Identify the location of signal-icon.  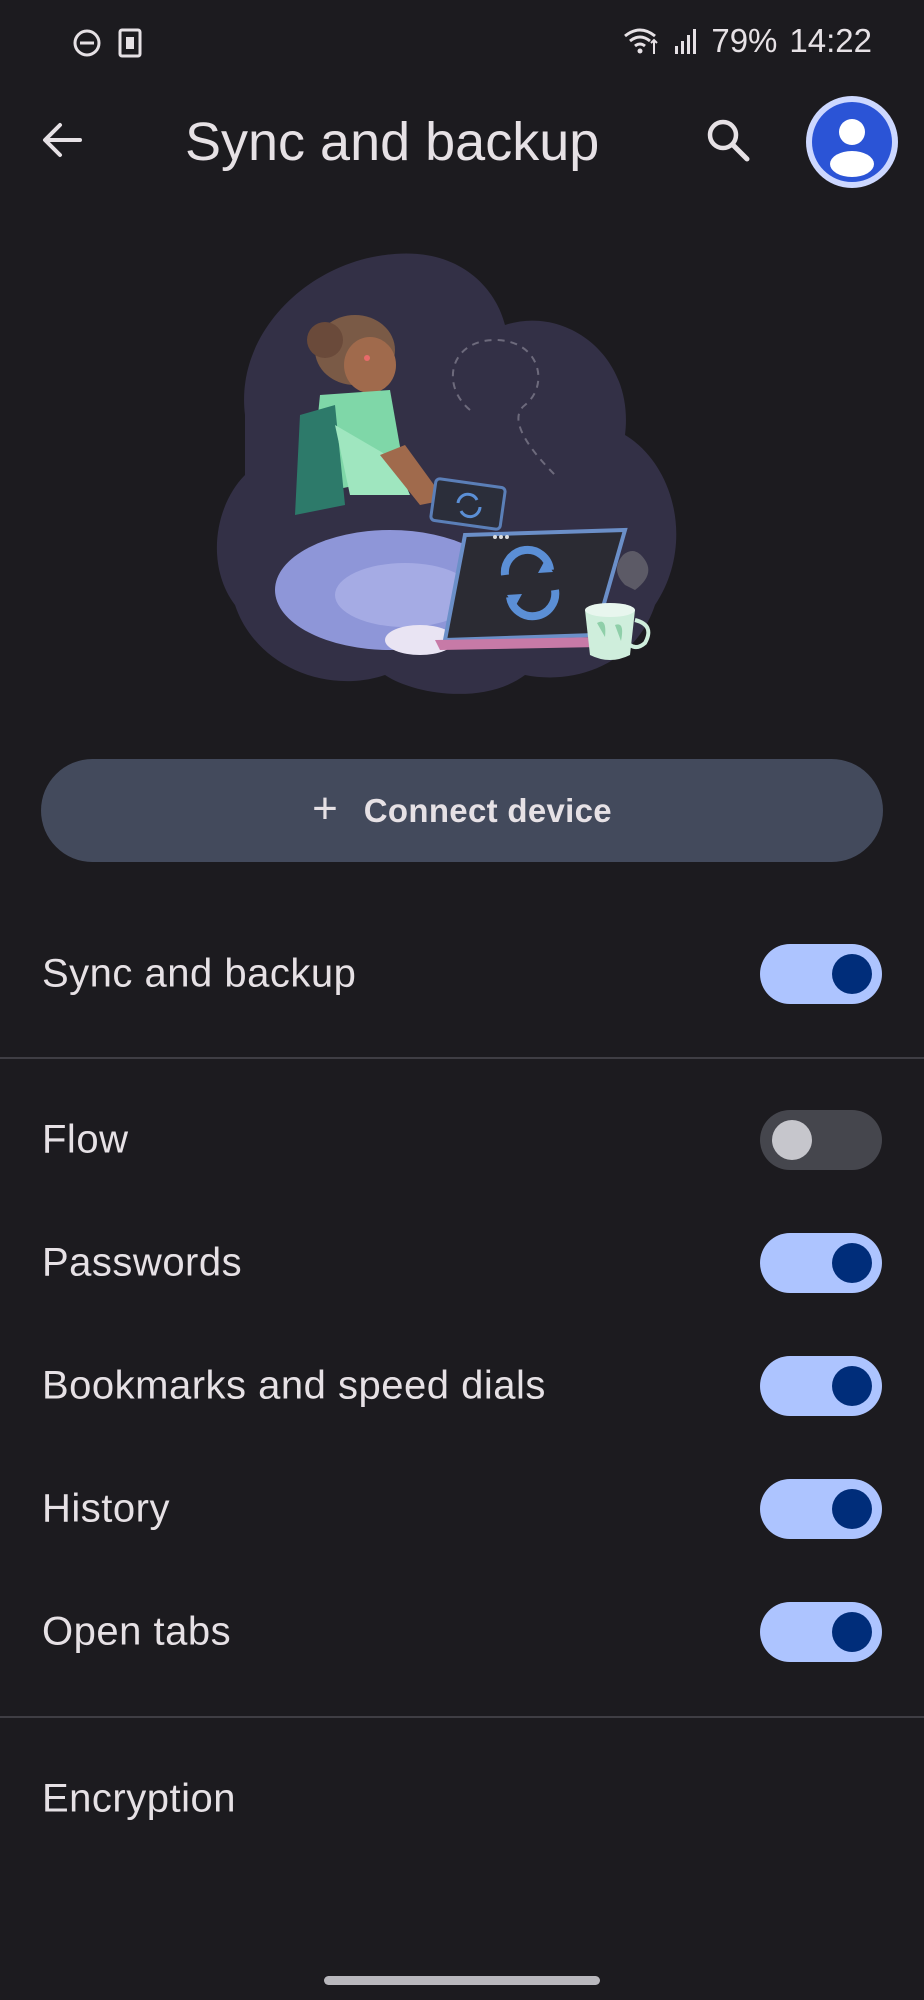
(686, 41).